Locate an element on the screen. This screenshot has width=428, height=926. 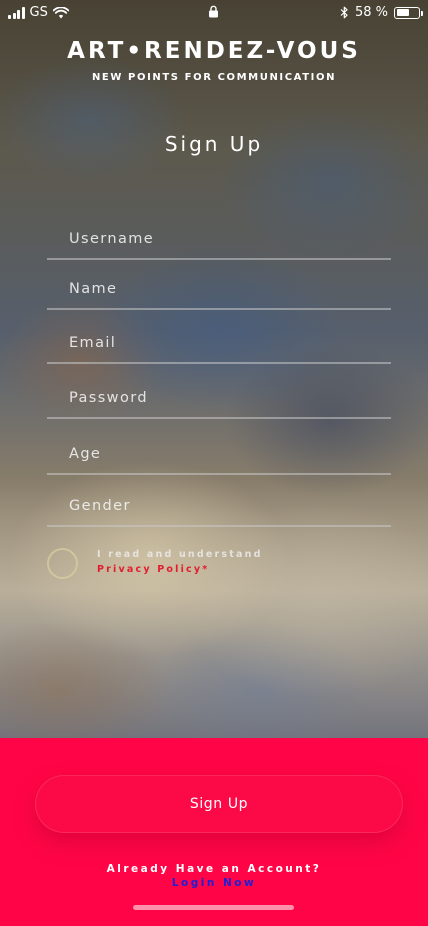
policy-statement: I read and understand is located at coordinates (180, 554).